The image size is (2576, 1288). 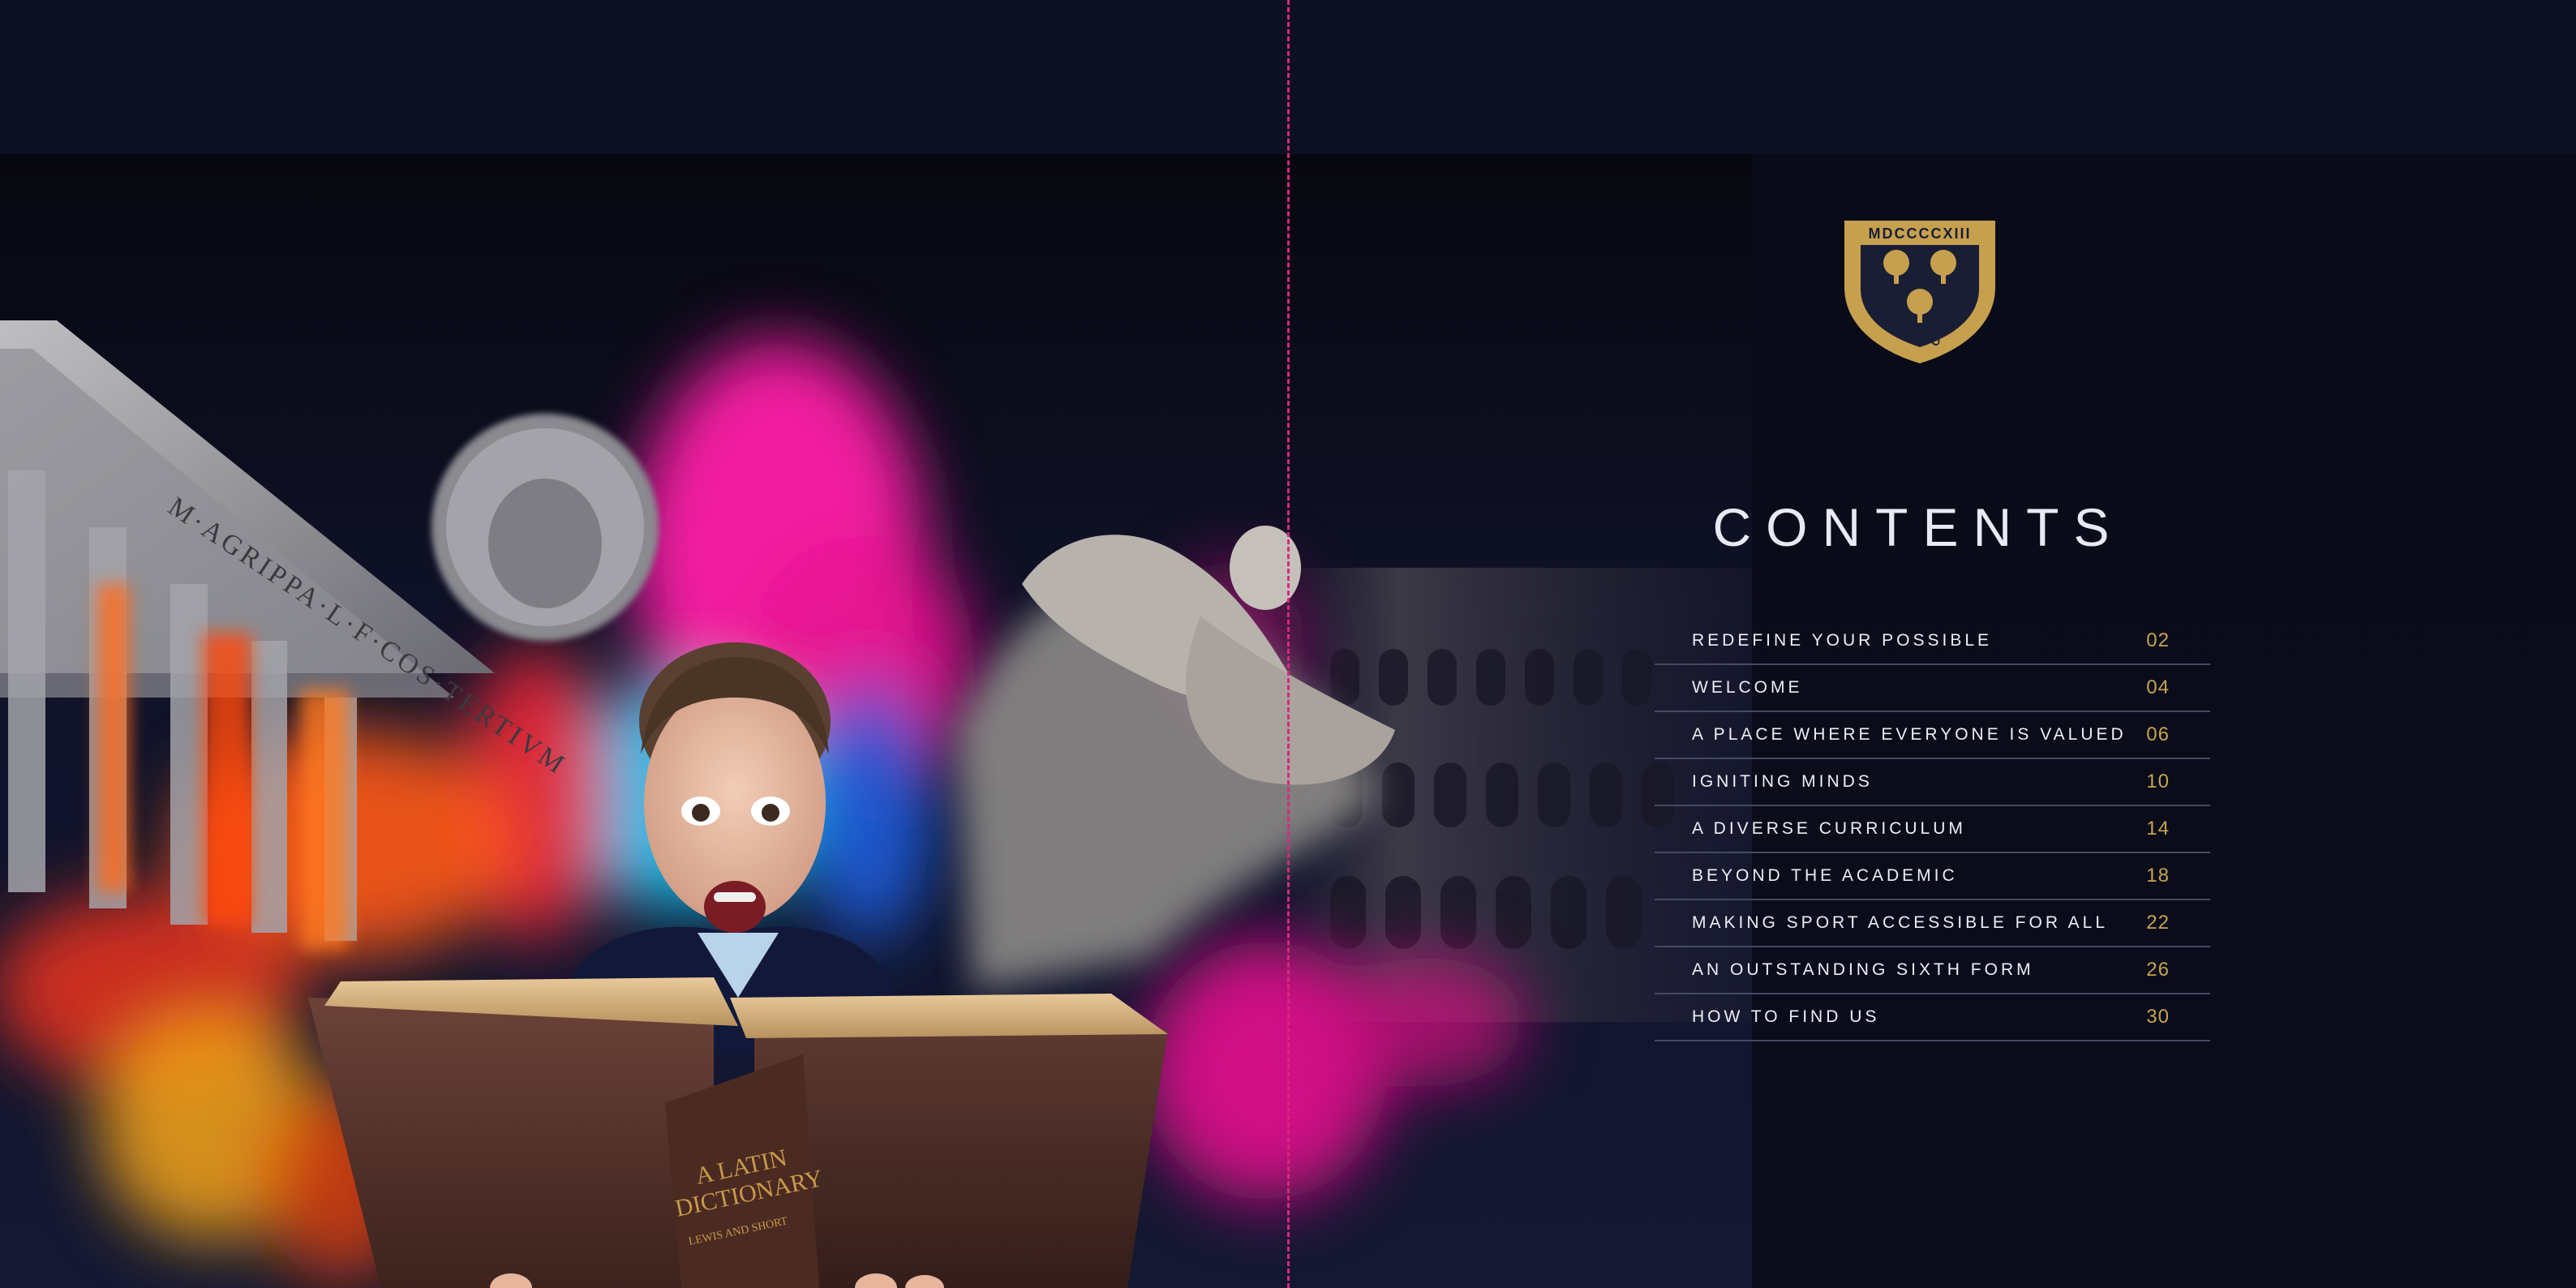 I want to click on contents-entry: A PLACE WHERE EVERYONE IS VALUED 06, so click(x=1932, y=735).